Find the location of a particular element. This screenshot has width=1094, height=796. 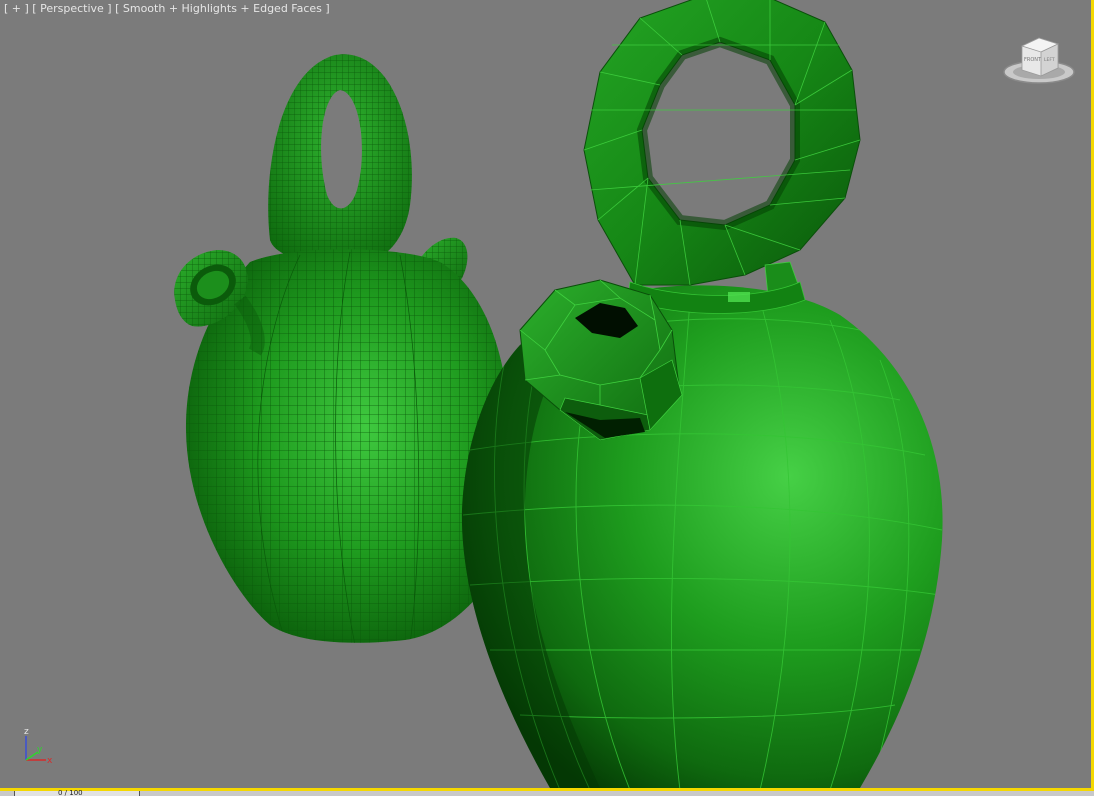

viewcube-front-face: FRONT is located at coordinates (1033, 60).